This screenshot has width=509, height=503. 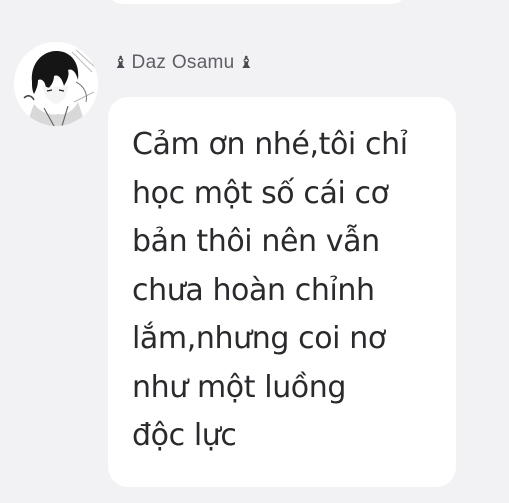 I want to click on avatar-image, so click(x=56, y=84).